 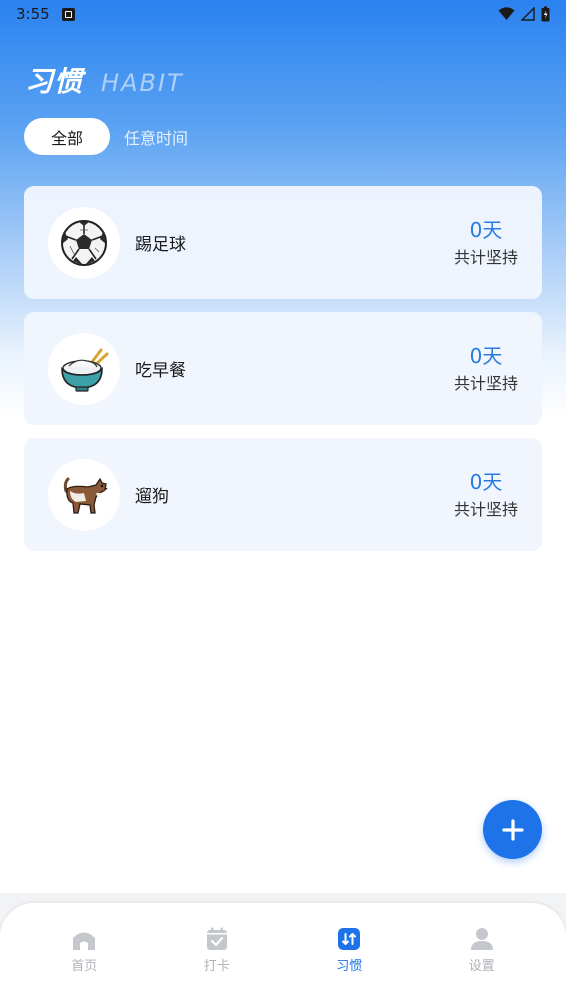 I want to click on page-header: 习惯 HABIT, so click(x=104, y=80).